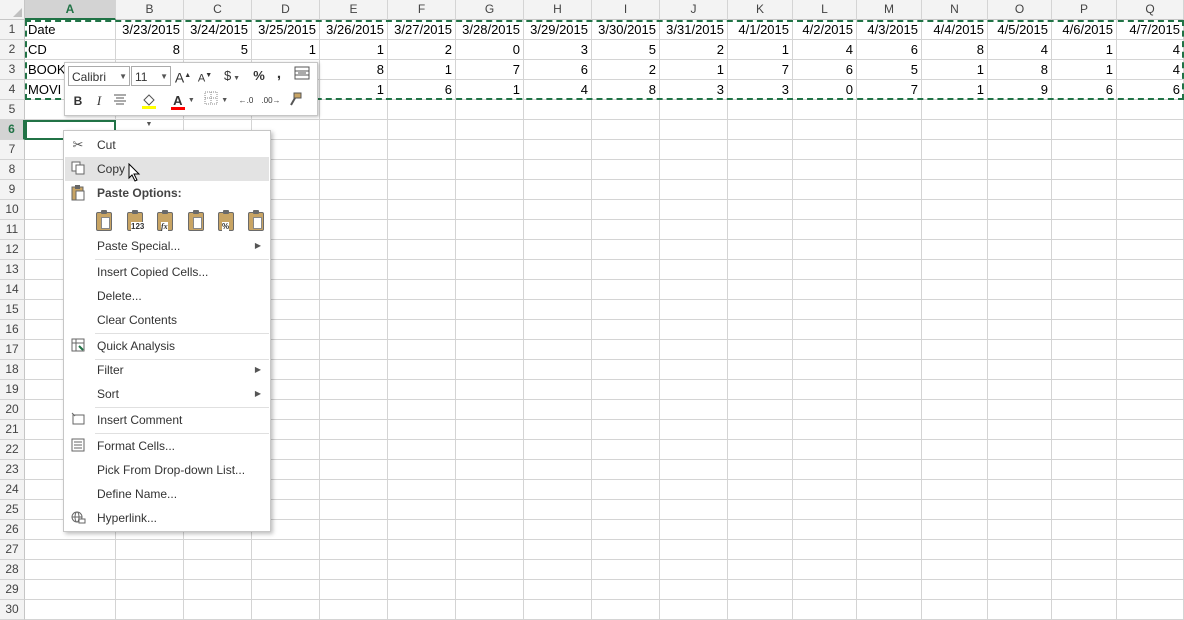 This screenshot has height=620, width=1184. I want to click on cell-p18, so click(1084, 370).